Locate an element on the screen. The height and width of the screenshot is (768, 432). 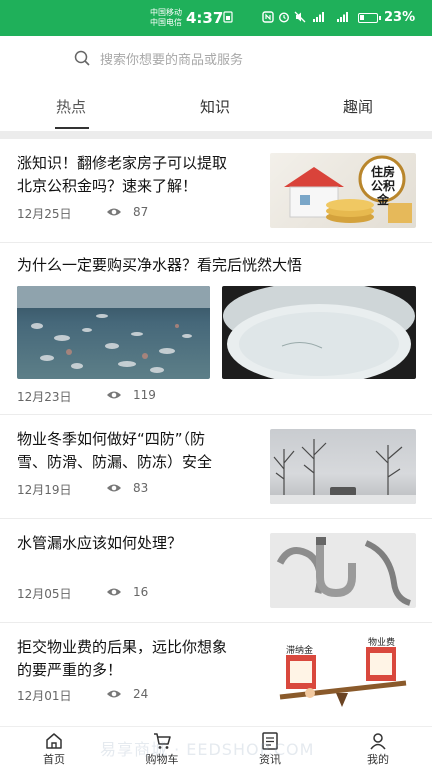
article-date: 12月25日 is located at coordinates (44, 214).